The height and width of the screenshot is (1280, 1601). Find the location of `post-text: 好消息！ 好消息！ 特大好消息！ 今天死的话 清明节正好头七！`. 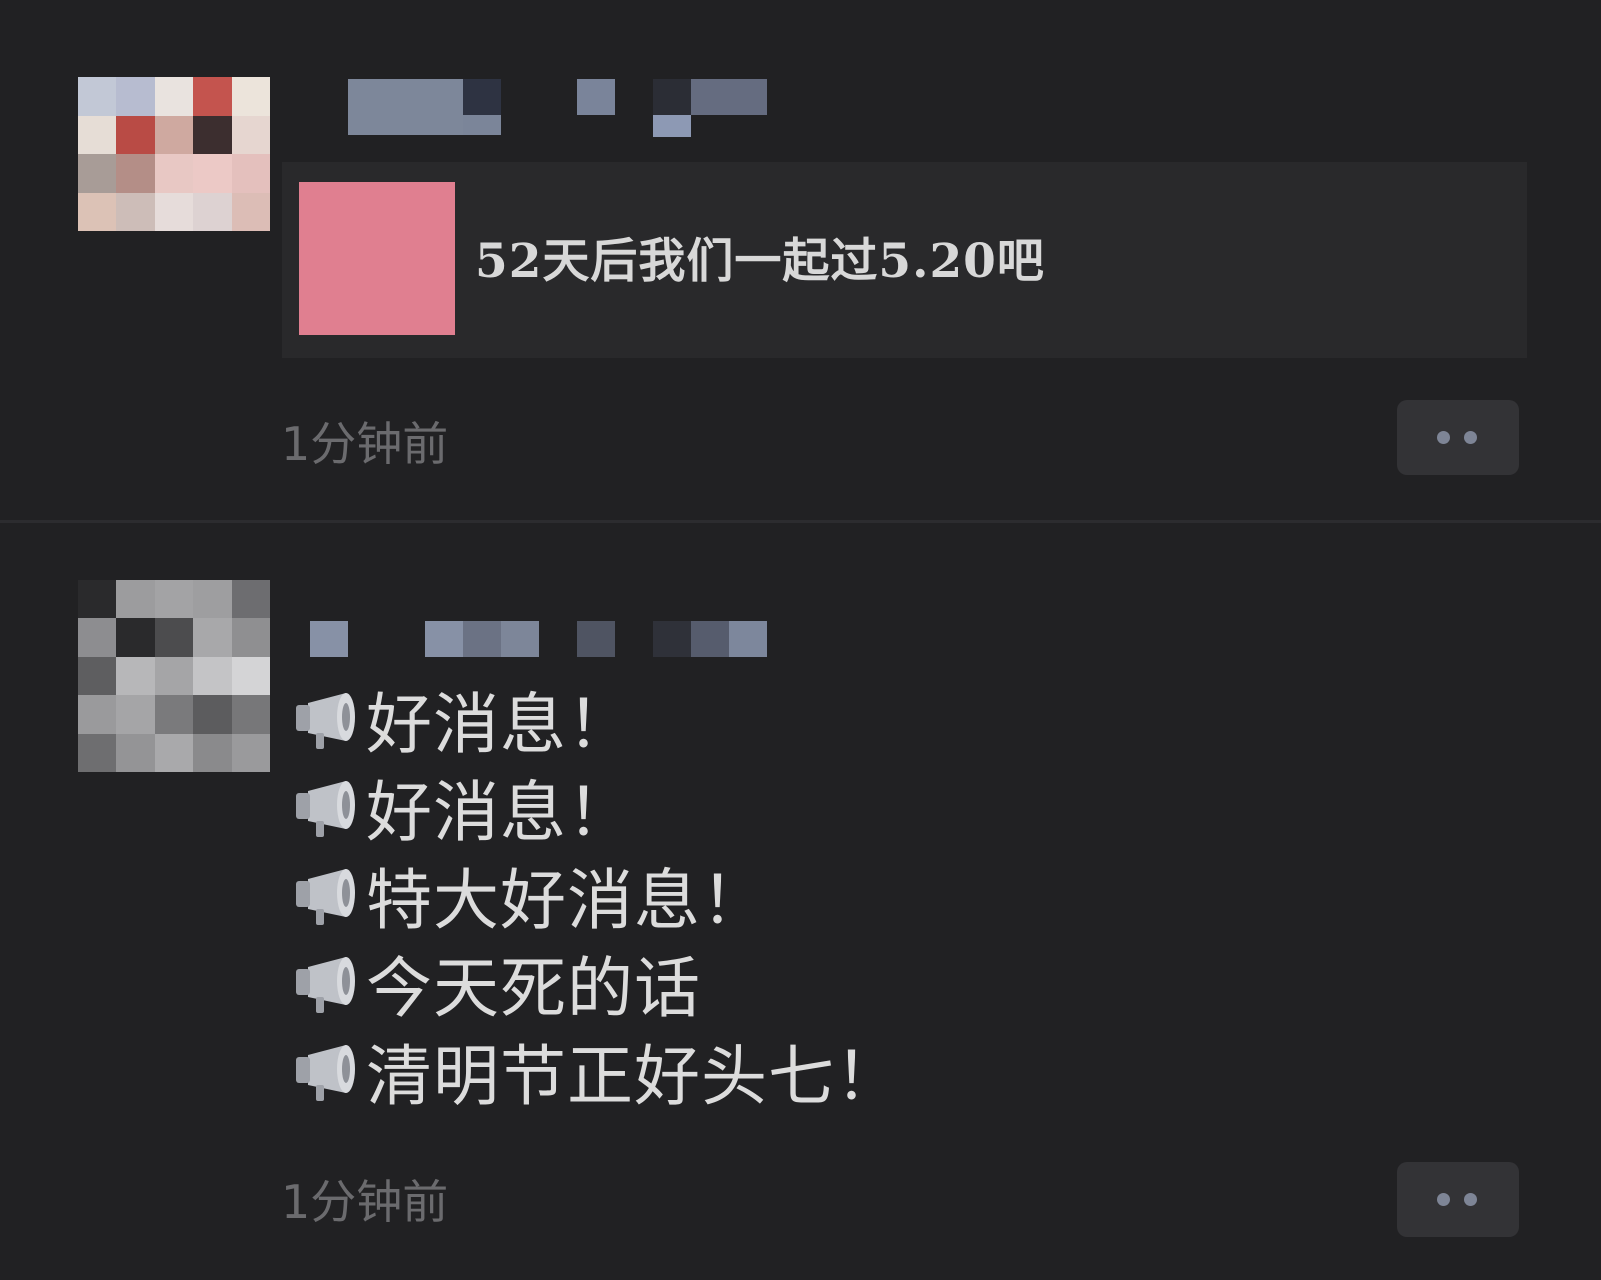

post-text: 好消息！ 好消息！ 特大好消息！ 今天死的话 清明节正好头七！ is located at coordinates (596, 895).